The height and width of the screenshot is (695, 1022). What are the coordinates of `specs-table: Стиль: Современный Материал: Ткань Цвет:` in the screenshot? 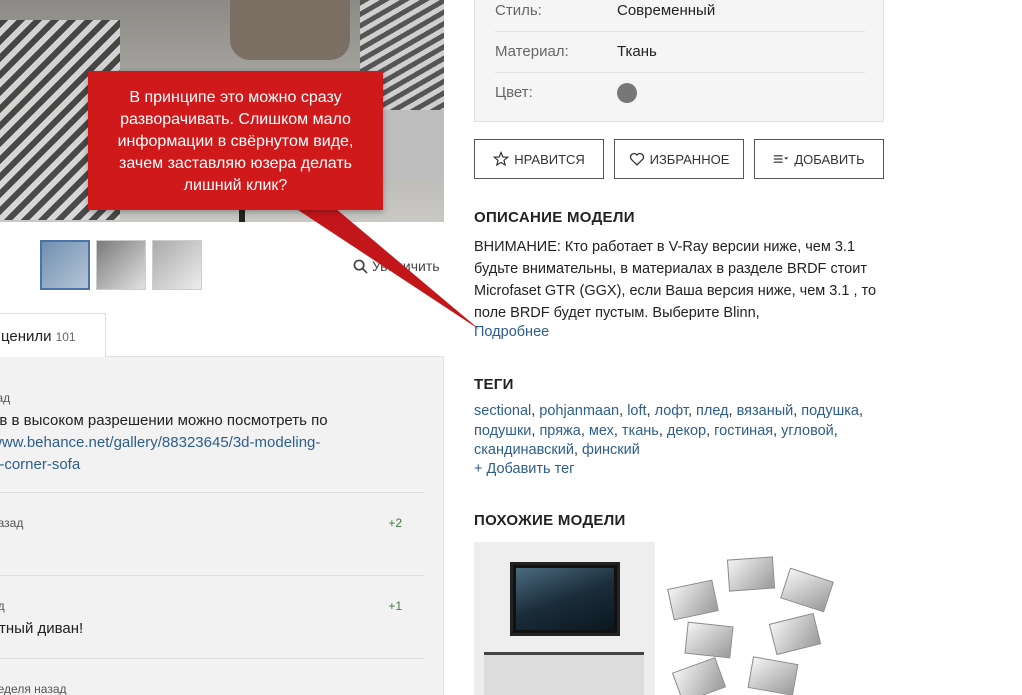 It's located at (679, 61).